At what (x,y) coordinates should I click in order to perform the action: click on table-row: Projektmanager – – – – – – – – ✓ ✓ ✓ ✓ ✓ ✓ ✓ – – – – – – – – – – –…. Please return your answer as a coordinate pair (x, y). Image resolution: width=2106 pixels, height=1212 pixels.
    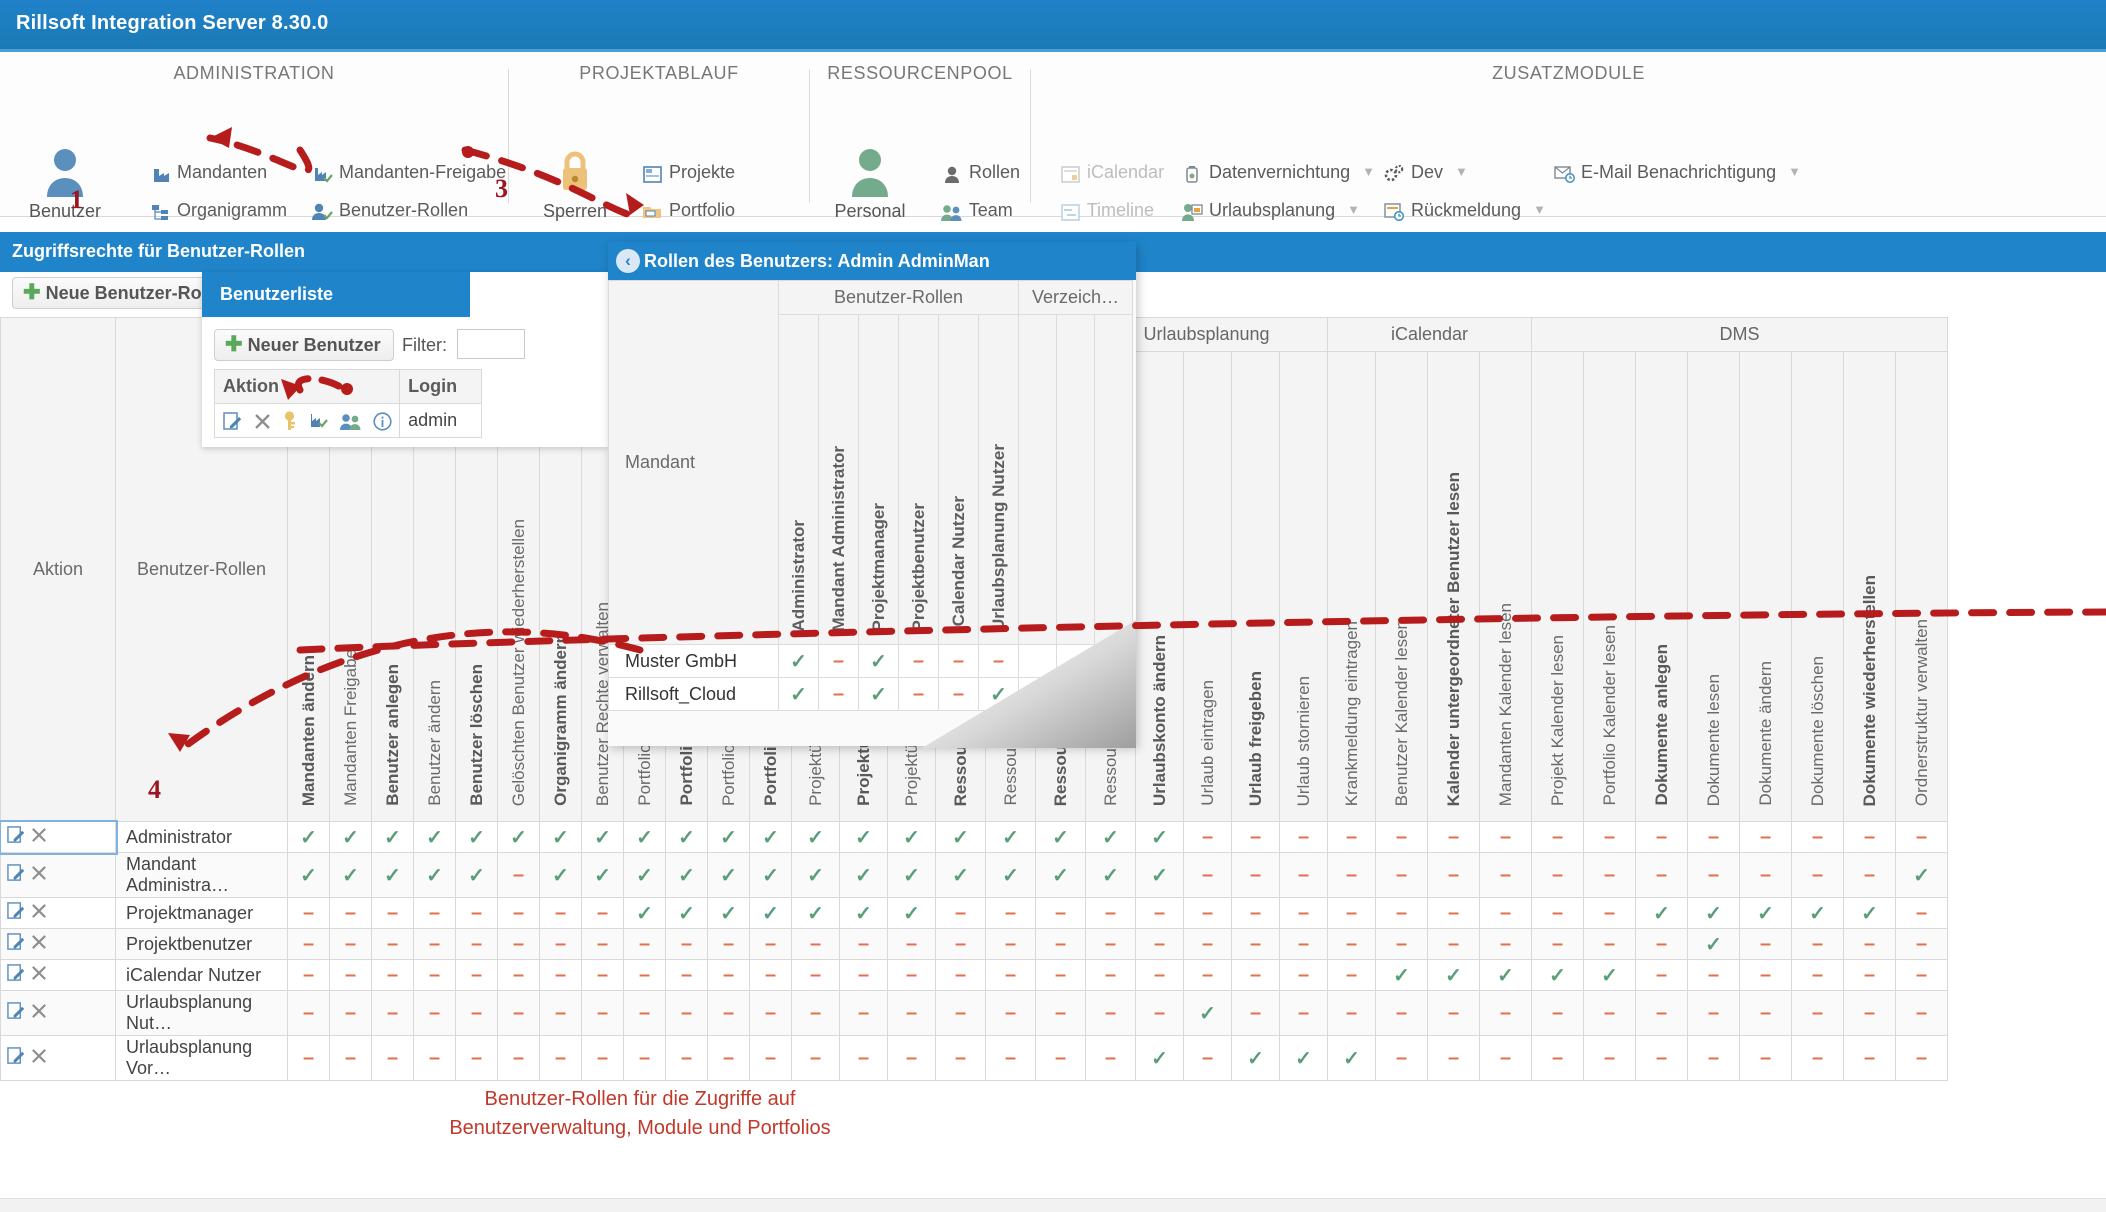
    Looking at the image, I should click on (974, 913).